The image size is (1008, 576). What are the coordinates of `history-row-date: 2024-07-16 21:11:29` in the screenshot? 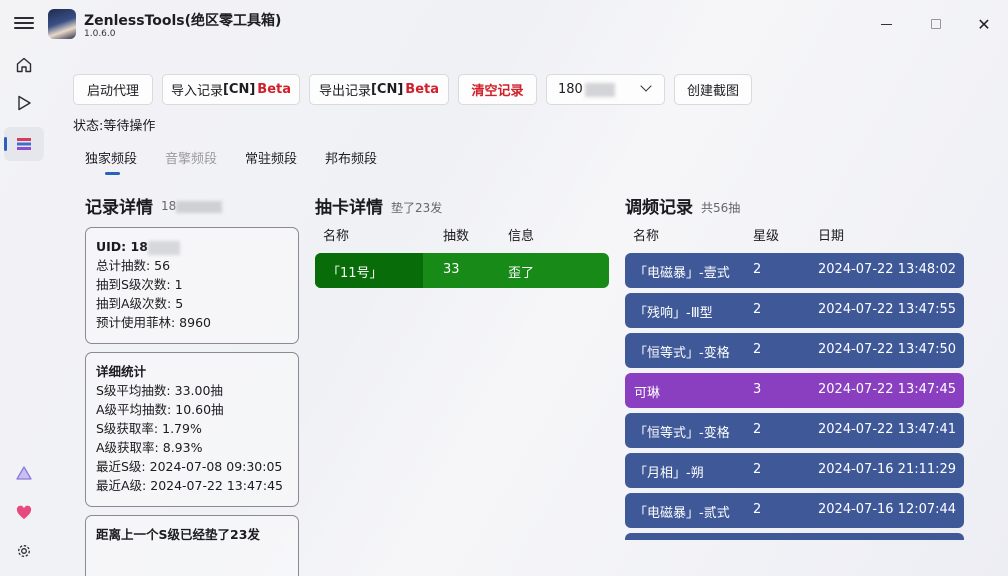 It's located at (887, 469).